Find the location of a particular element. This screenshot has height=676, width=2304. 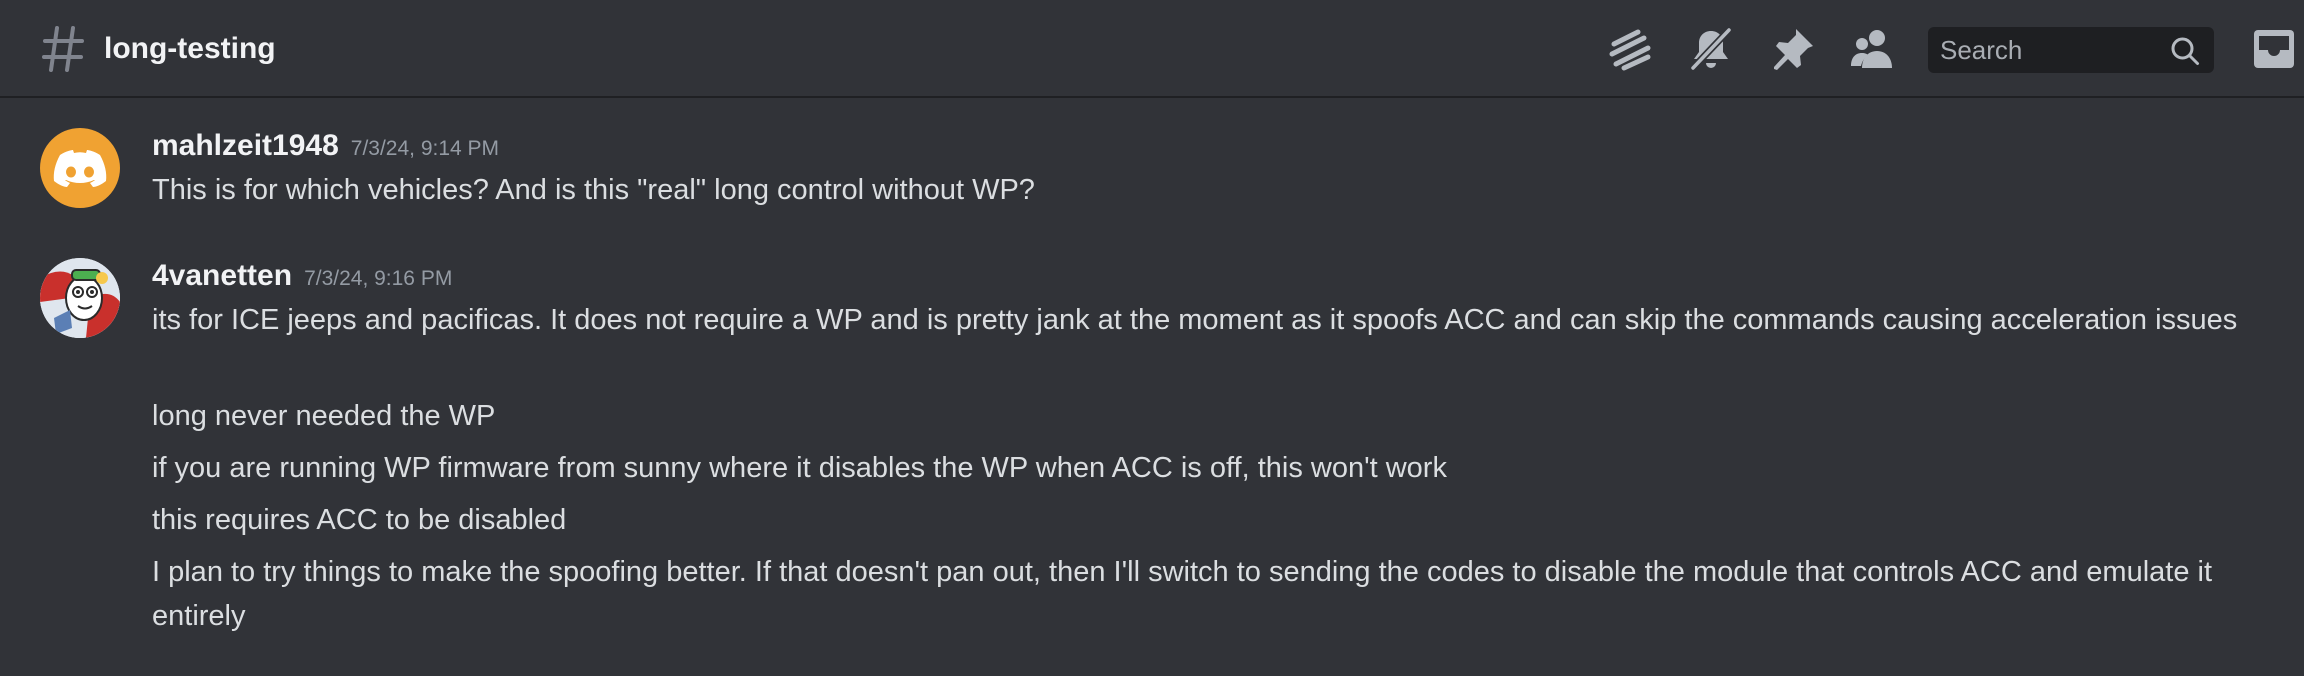

search-icon is located at coordinates (2185, 51).